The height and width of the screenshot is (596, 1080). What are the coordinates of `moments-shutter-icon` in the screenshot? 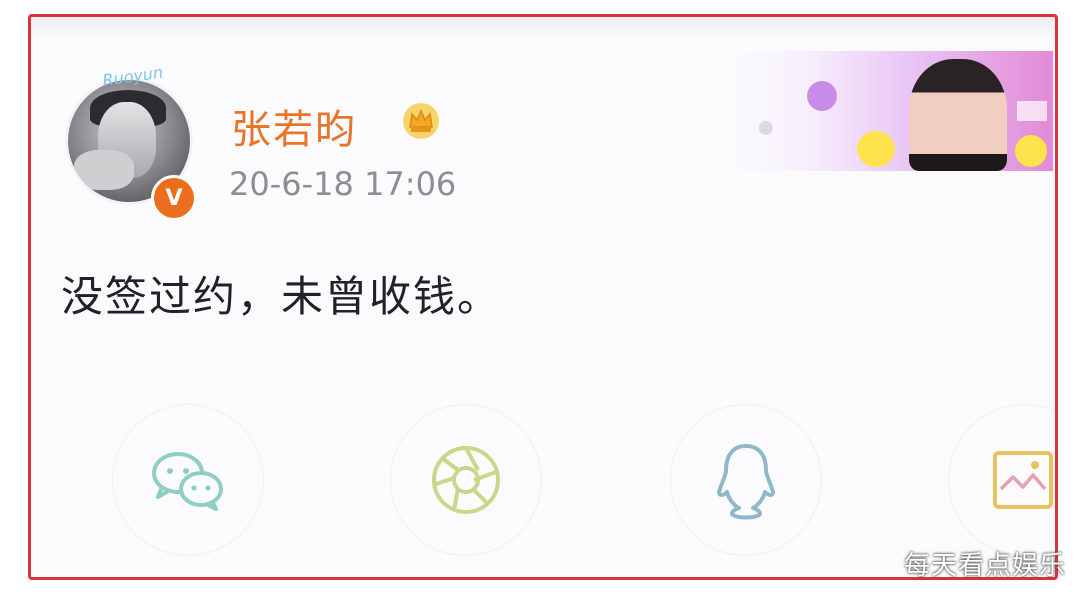 It's located at (466, 480).